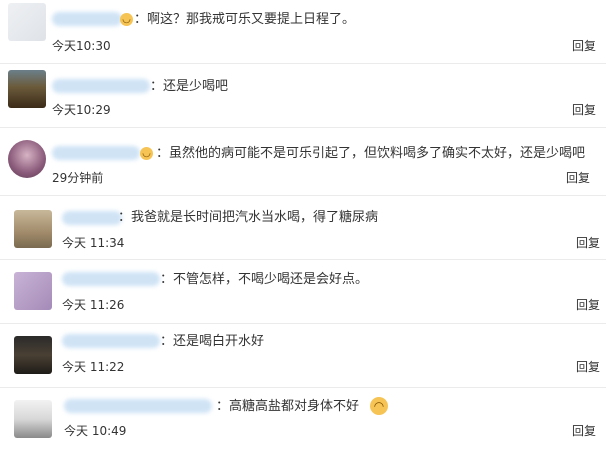 This screenshot has width=606, height=449. Describe the element at coordinates (303, 228) in the screenshot. I see `comment-item: ：我爸就是长时间把汽水当水喝，得了糖尿病 今天 11:34 回复` at that location.